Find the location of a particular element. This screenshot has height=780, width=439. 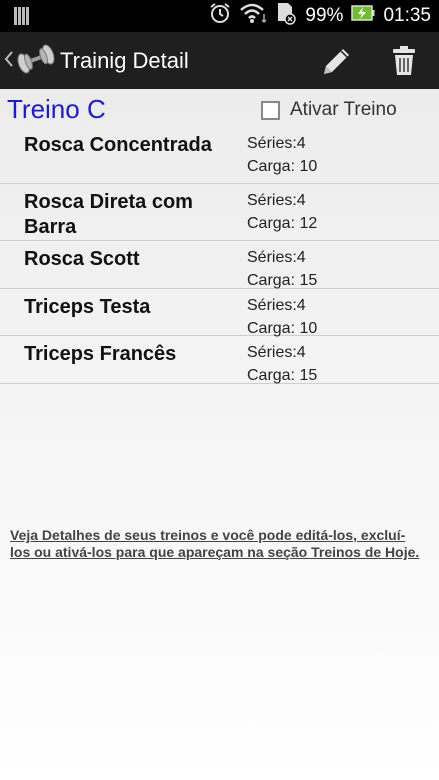

sd-card-icon is located at coordinates (286, 16).